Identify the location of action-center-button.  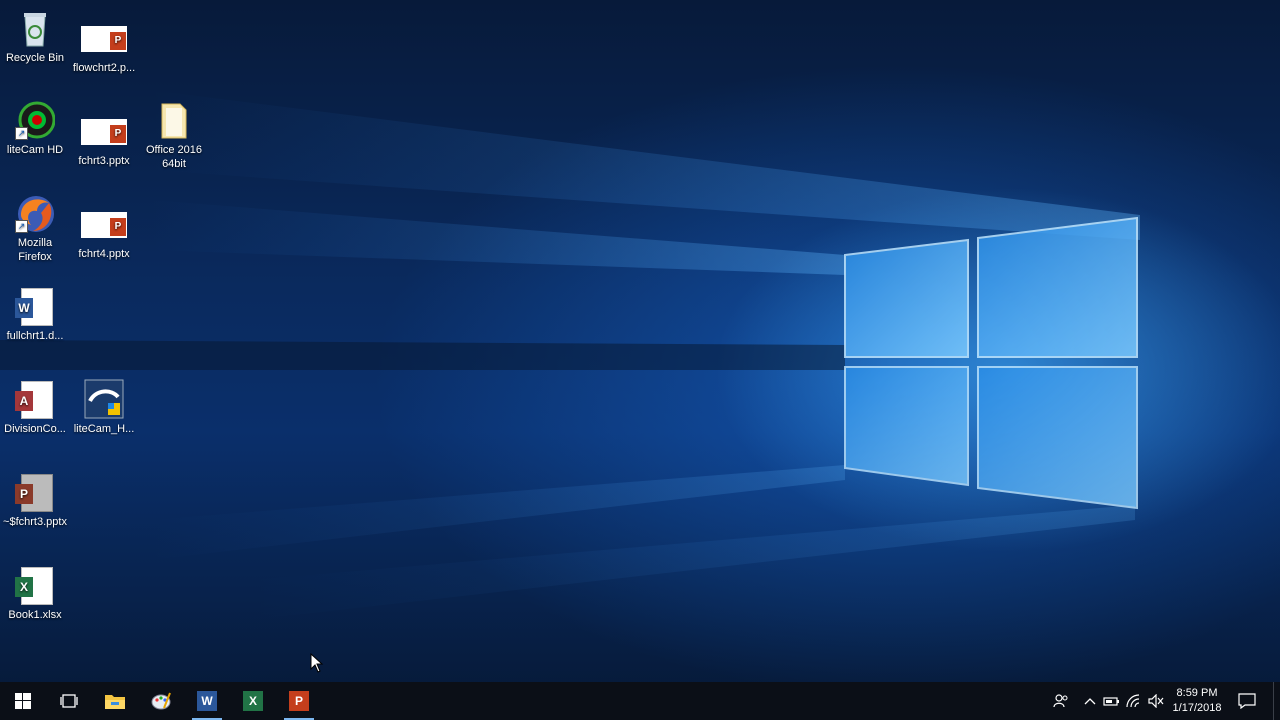
(1247, 701).